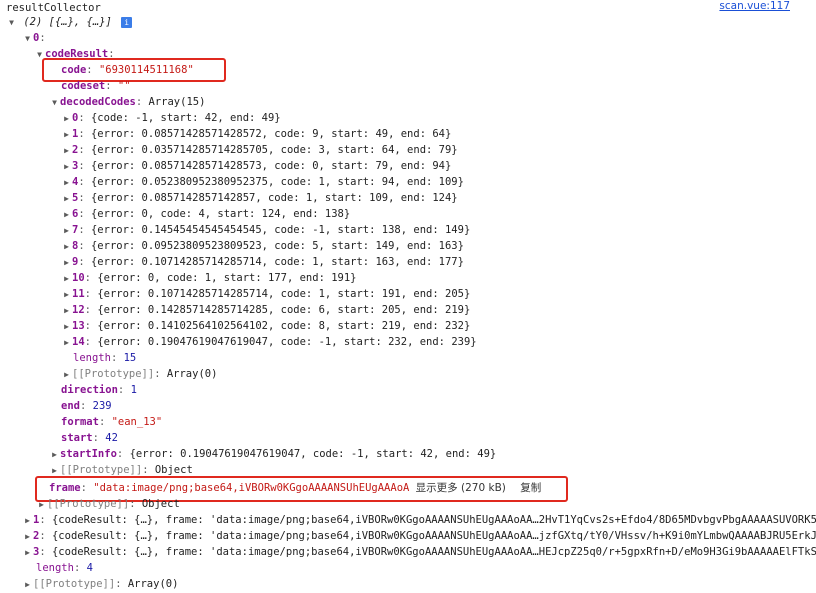  I want to click on frame-key: frame, so click(65, 488).